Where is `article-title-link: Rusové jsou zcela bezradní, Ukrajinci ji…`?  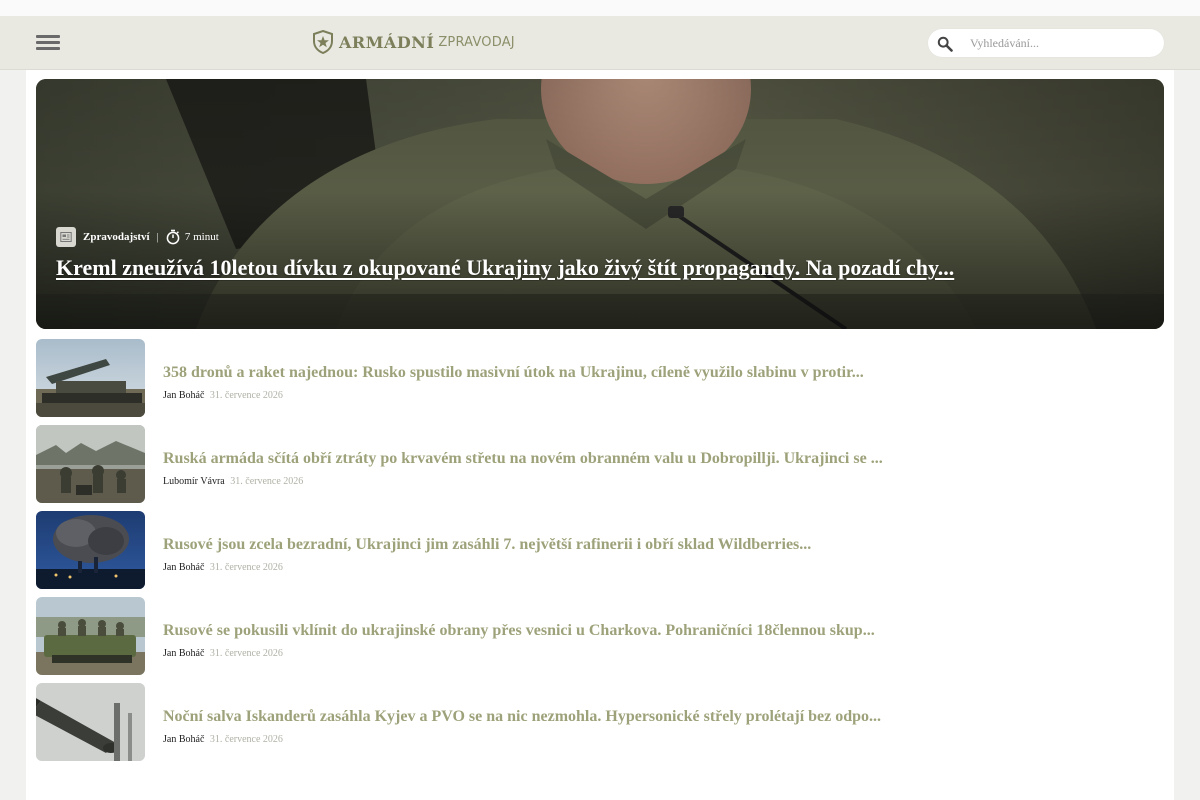
article-title-link: Rusové jsou zcela bezradní, Ukrajinci ji… is located at coordinates (658, 545).